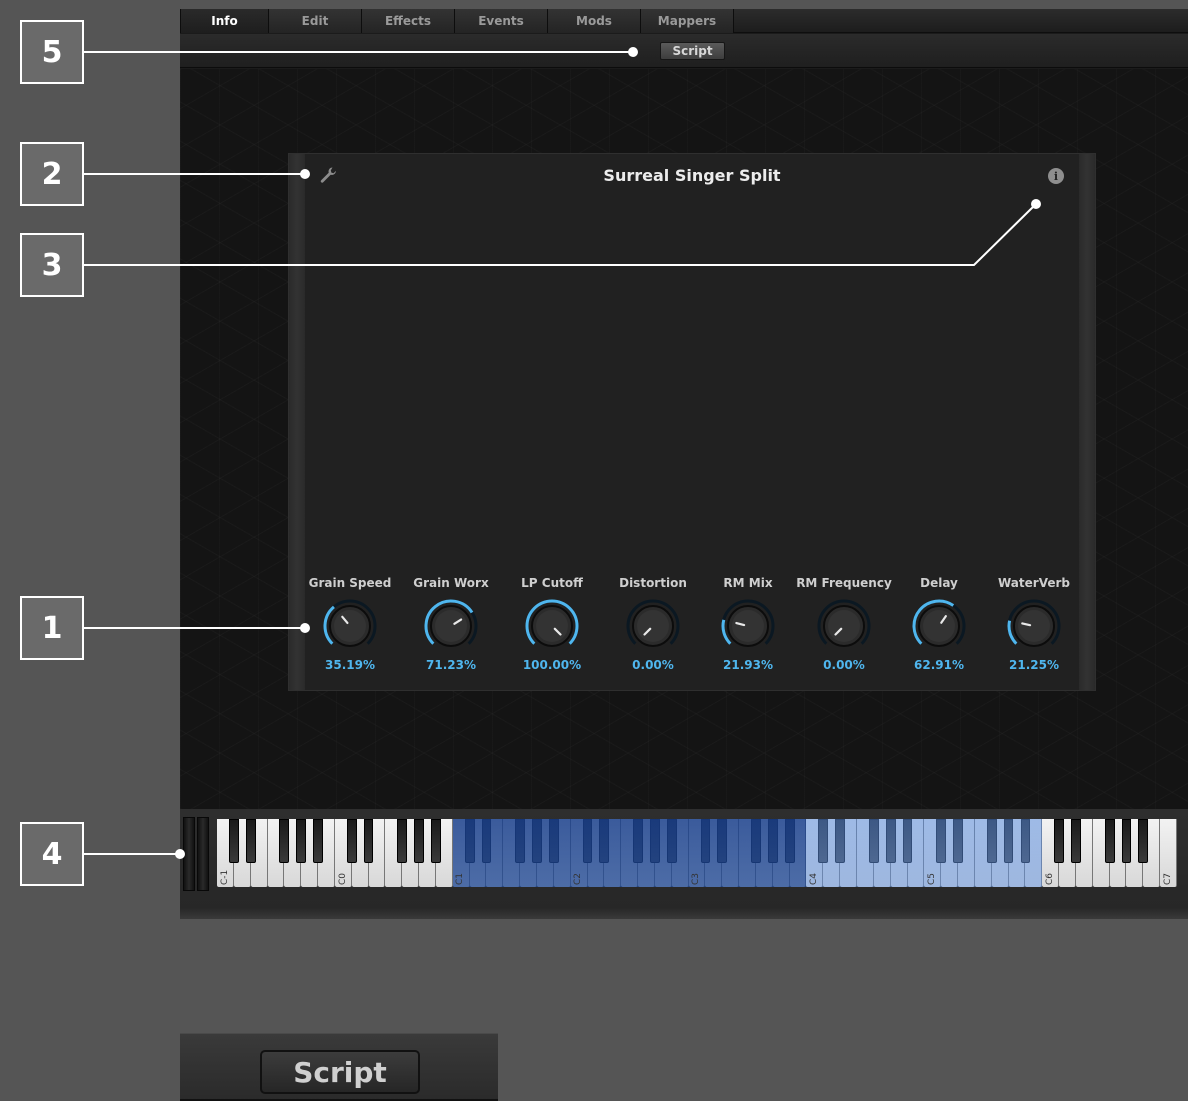  What do you see at coordinates (340, 1072) in the screenshot?
I see `script-button-zoomed: Script` at bounding box center [340, 1072].